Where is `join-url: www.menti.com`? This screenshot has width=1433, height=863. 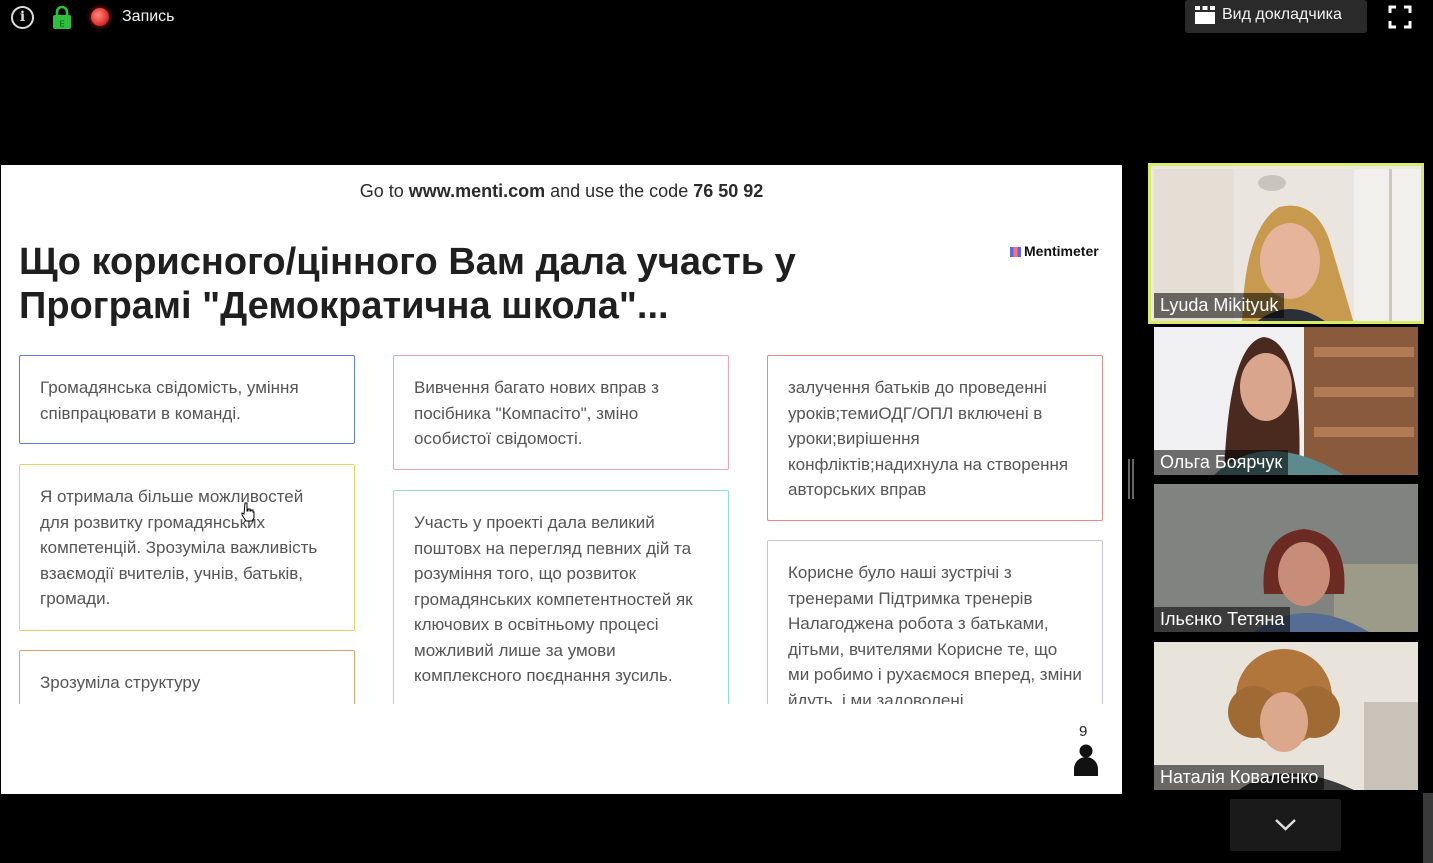
join-url: www.menti.com is located at coordinates (477, 191).